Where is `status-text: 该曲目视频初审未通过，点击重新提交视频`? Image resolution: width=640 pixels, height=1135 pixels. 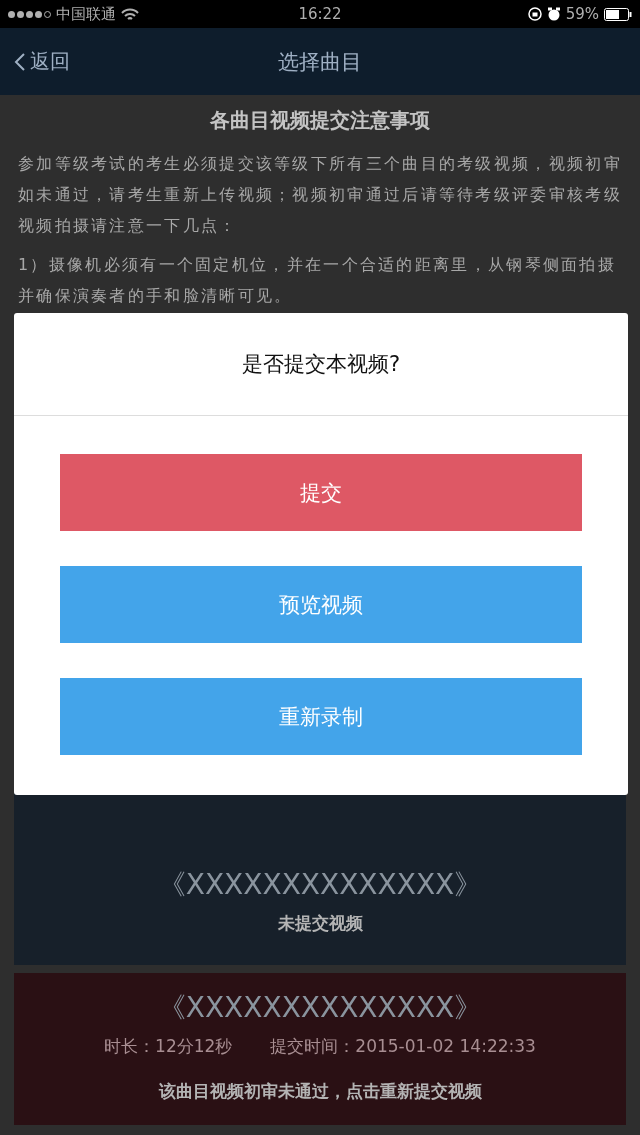 status-text: 该曲目视频初审未通过，点击重新提交视频 is located at coordinates (320, 1091).